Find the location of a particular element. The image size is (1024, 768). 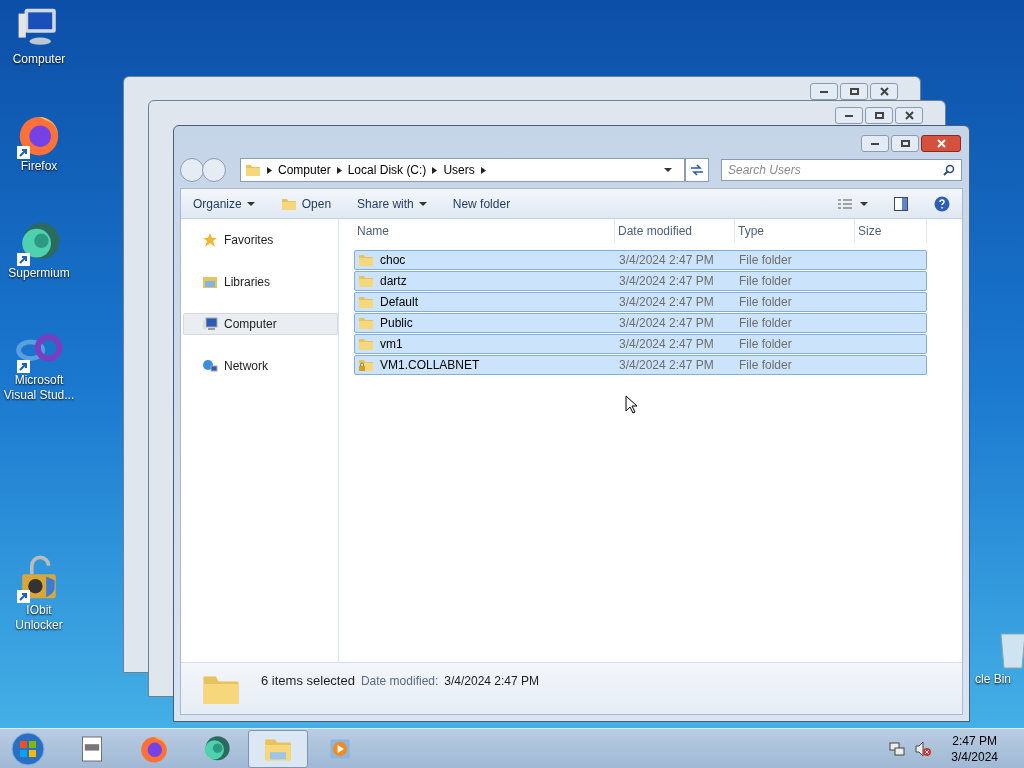

folder-icon is located at coordinates (253, 170).